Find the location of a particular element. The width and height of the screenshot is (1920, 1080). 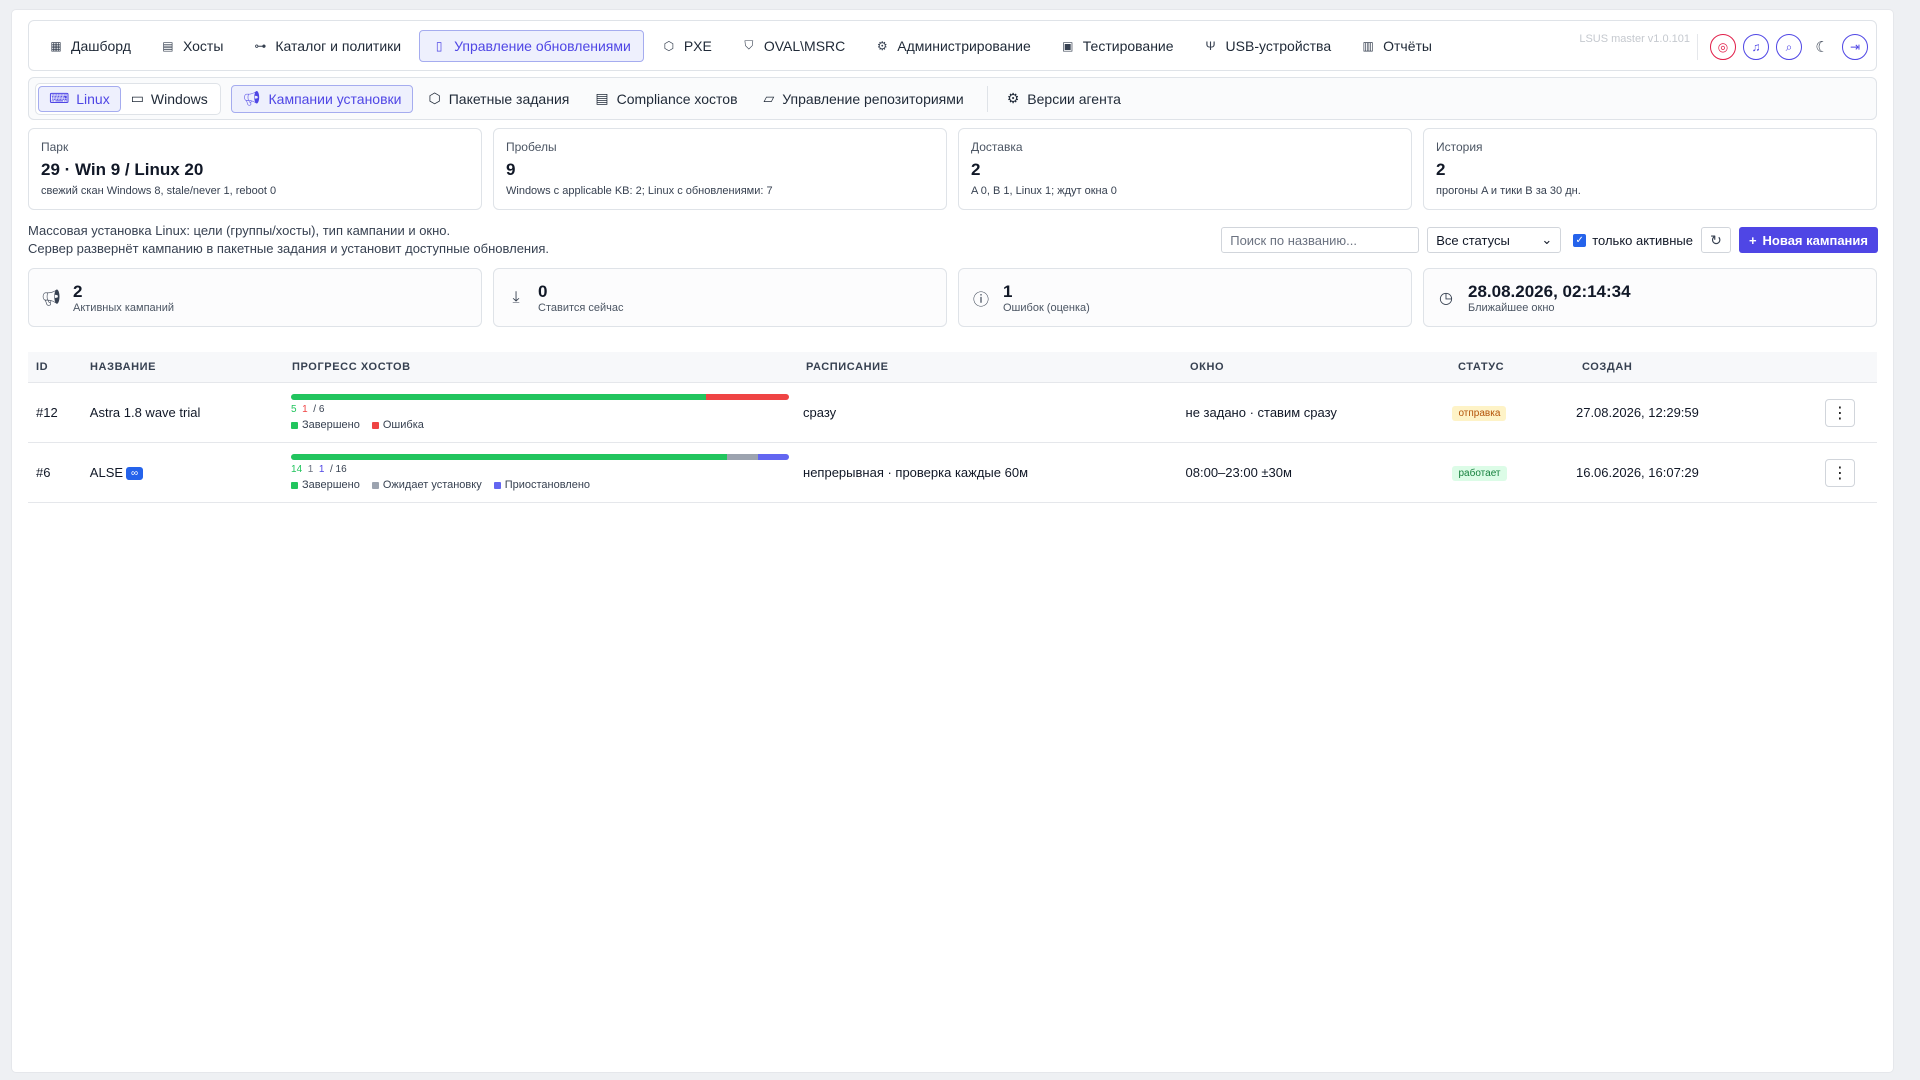

legend-item: Ошибка is located at coordinates (397, 425).